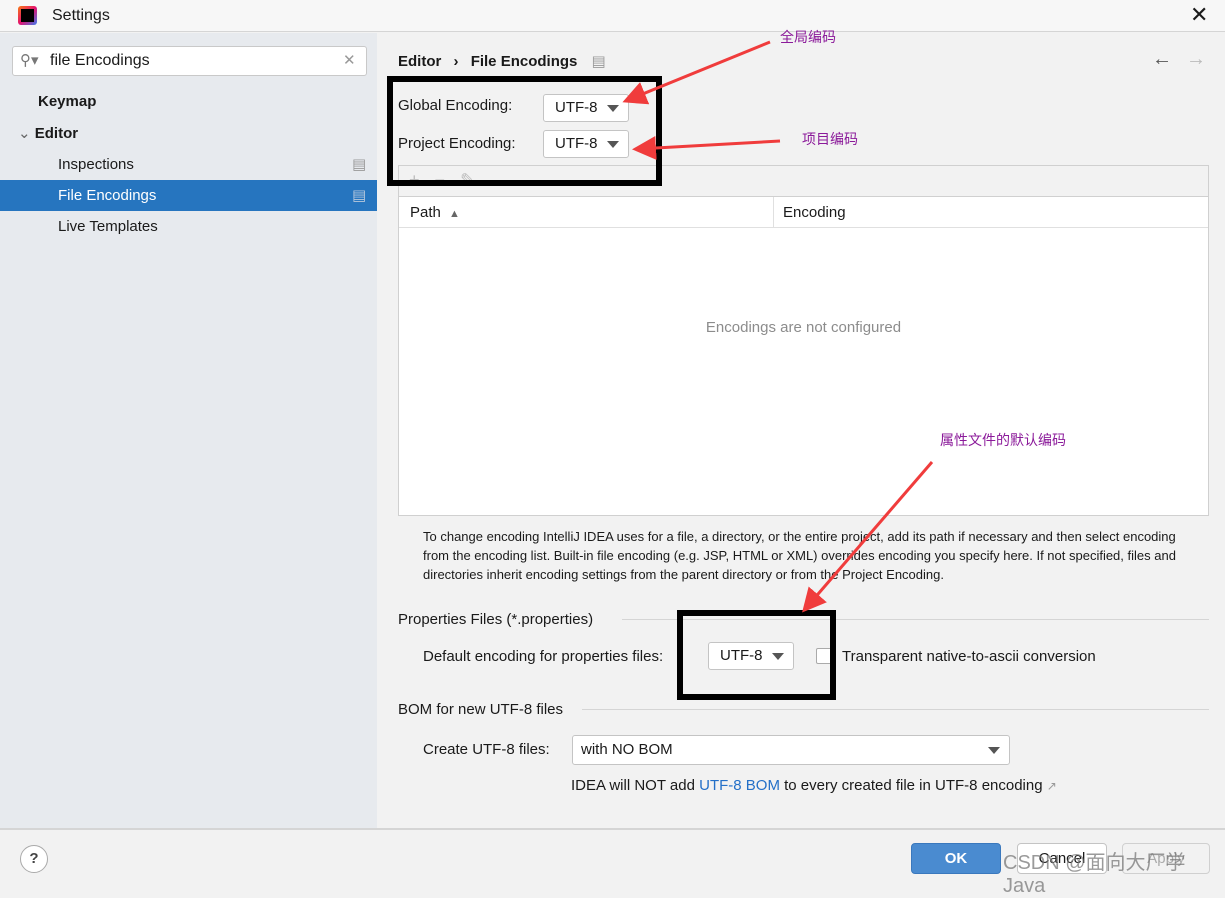 The image size is (1225, 898). I want to click on arrow-global, so click(696, 72).